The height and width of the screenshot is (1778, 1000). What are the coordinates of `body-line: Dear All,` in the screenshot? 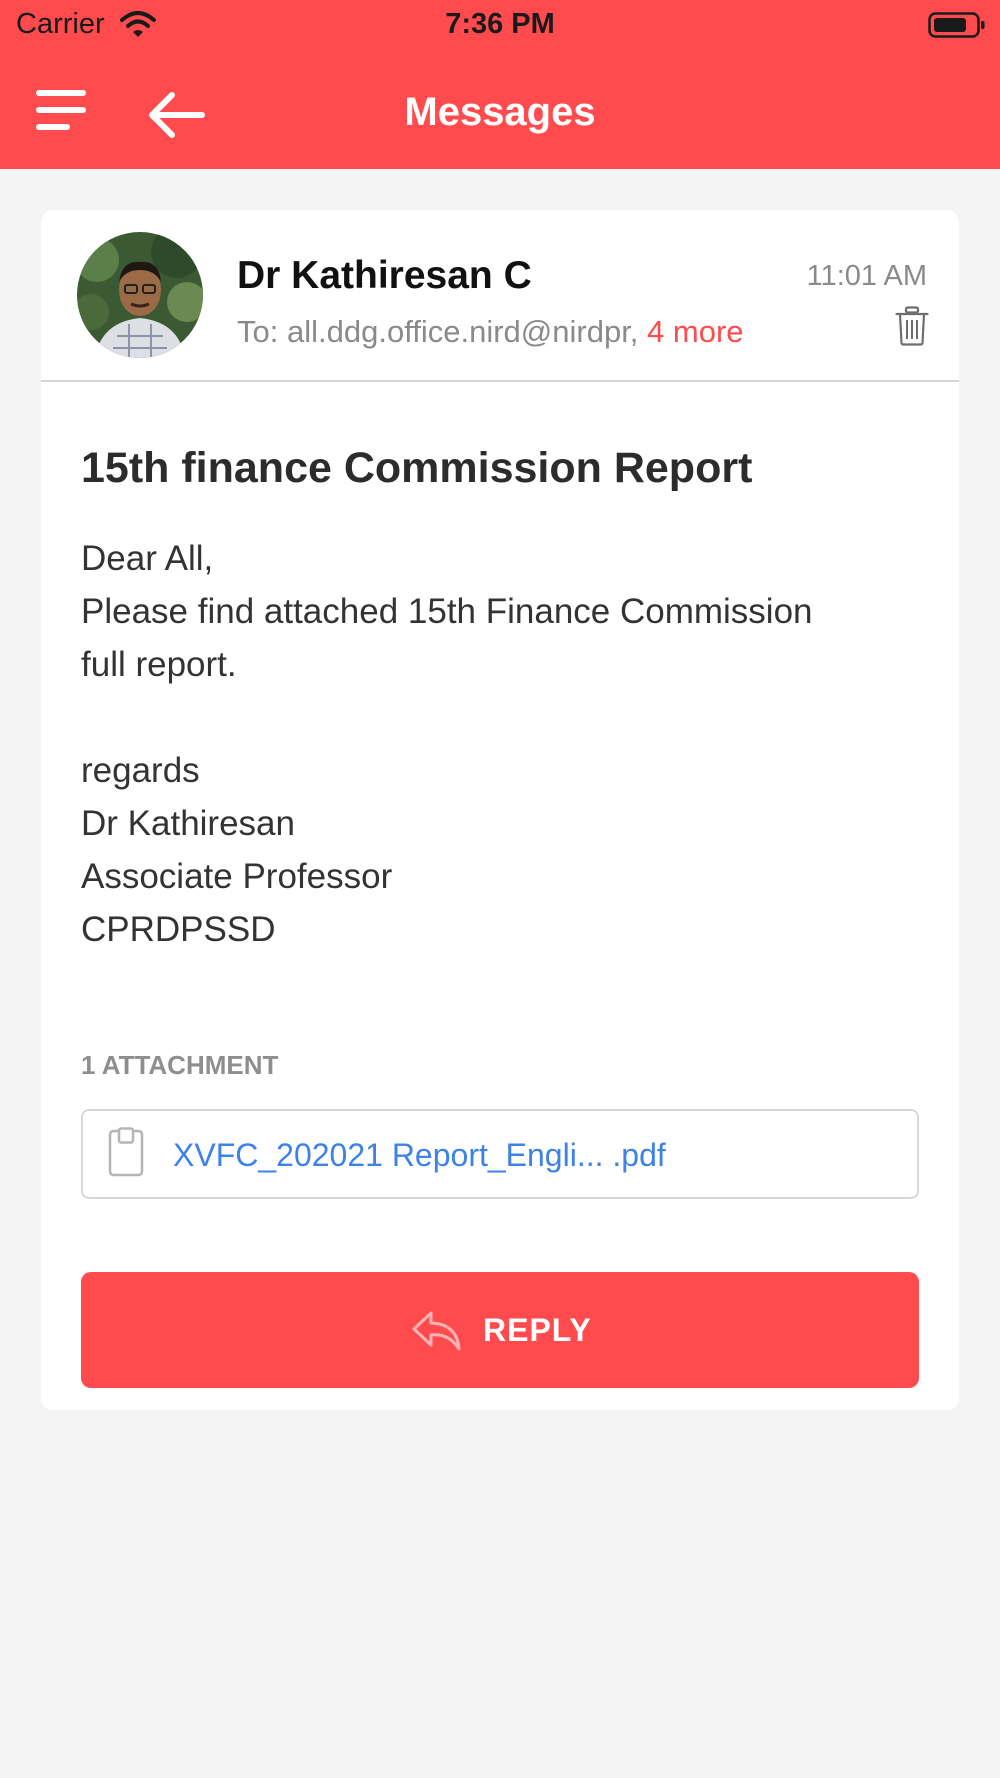 It's located at (147, 558).